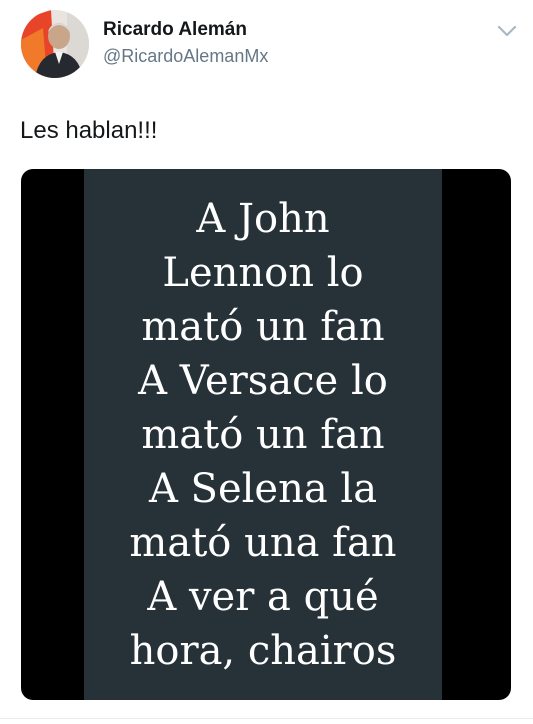 This screenshot has width=533, height=724. I want to click on meme-line: Lennon lo, so click(263, 273).